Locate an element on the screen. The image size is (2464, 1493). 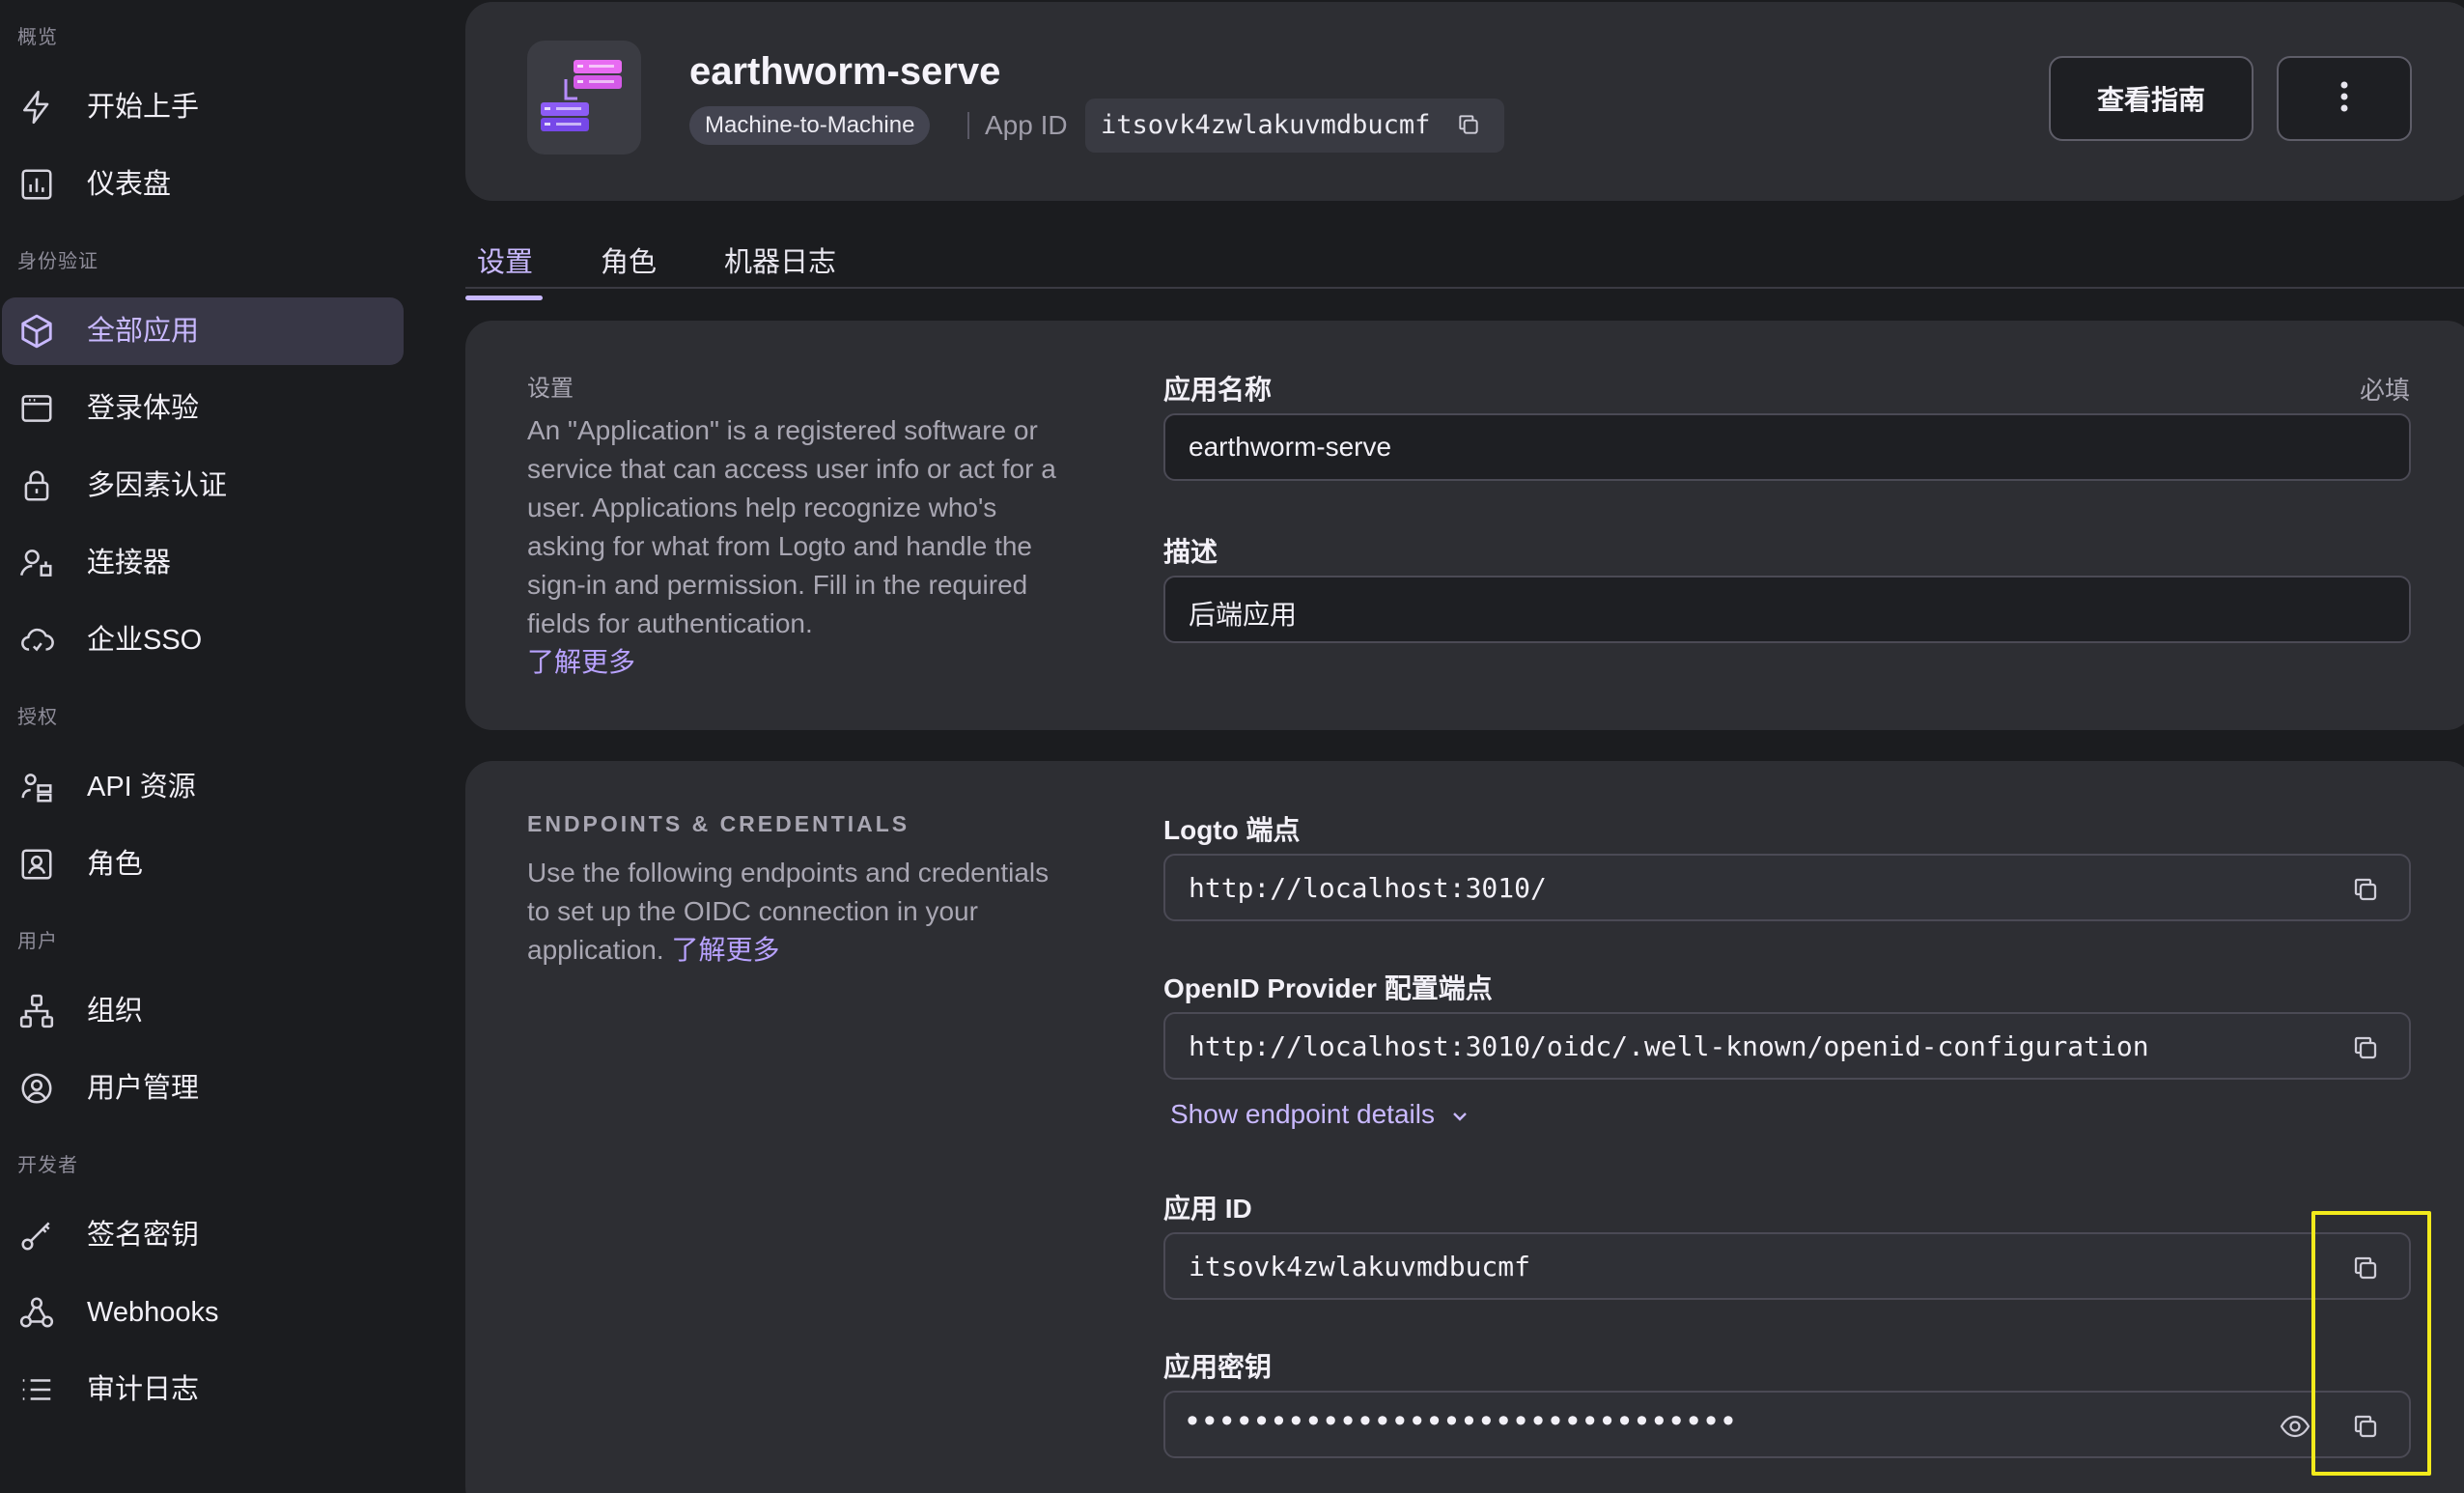
description-input-value: 后端应用 is located at coordinates (1244, 615).